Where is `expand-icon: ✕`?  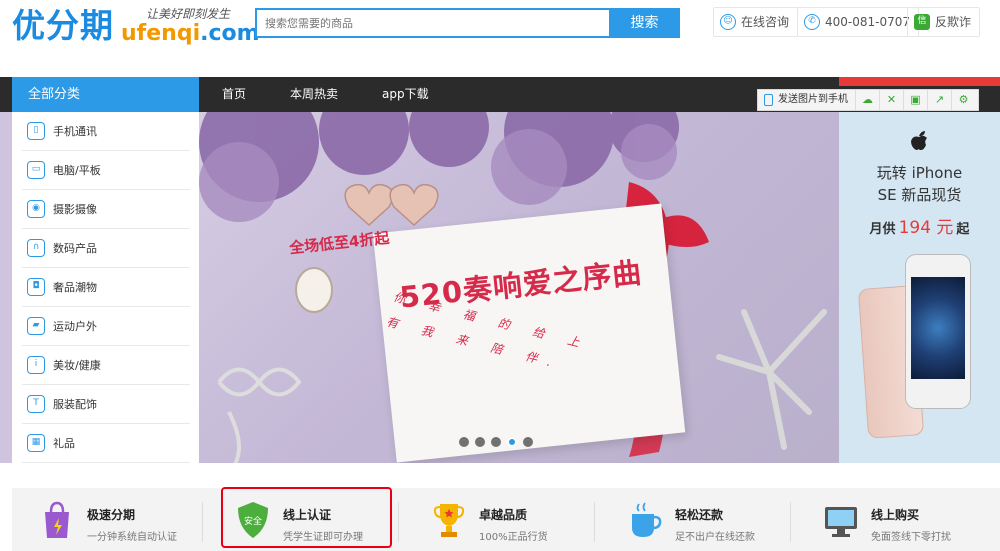
expand-icon: ✕ is located at coordinates (891, 100).